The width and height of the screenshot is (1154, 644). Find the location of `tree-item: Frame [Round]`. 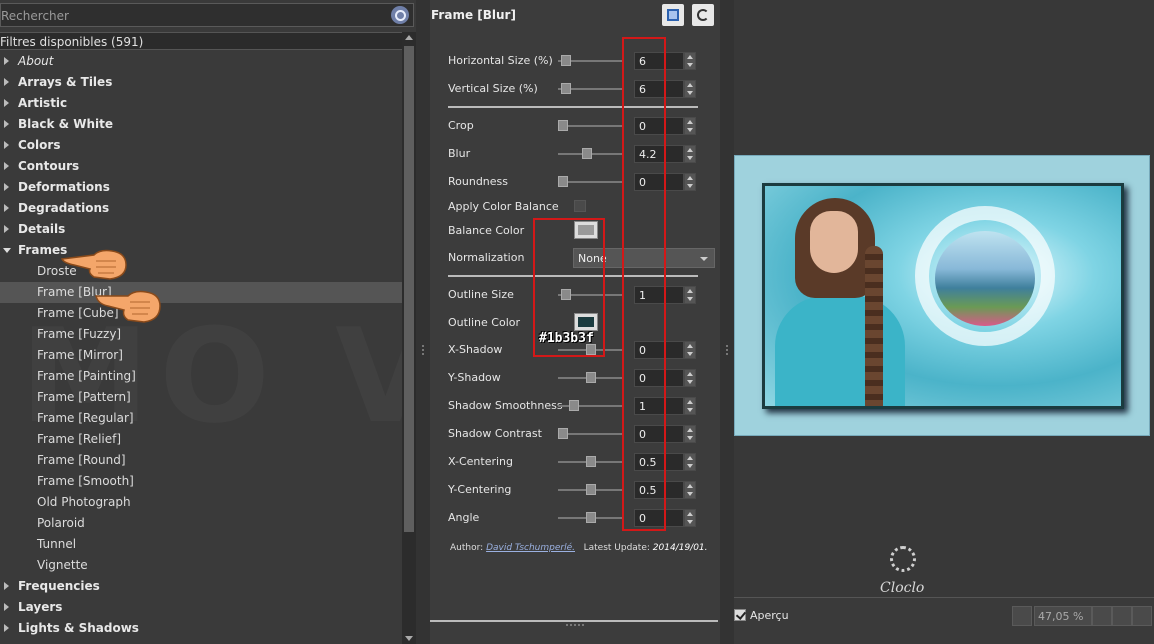

tree-item: Frame [Round] is located at coordinates (201, 460).